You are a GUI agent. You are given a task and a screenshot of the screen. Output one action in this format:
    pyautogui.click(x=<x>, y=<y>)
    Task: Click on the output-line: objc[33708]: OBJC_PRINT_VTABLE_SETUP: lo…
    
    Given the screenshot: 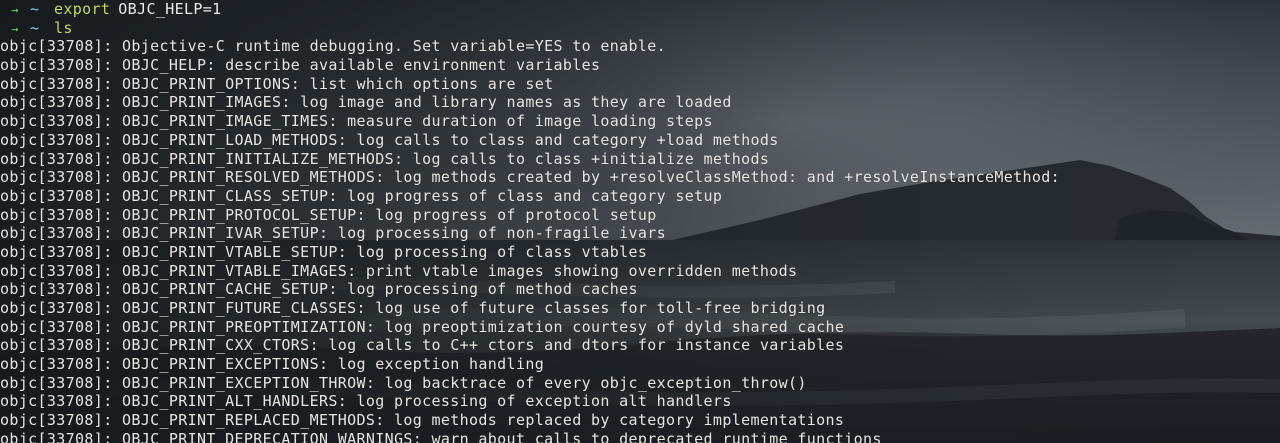 What is the action you would take?
    pyautogui.click(x=324, y=251)
    